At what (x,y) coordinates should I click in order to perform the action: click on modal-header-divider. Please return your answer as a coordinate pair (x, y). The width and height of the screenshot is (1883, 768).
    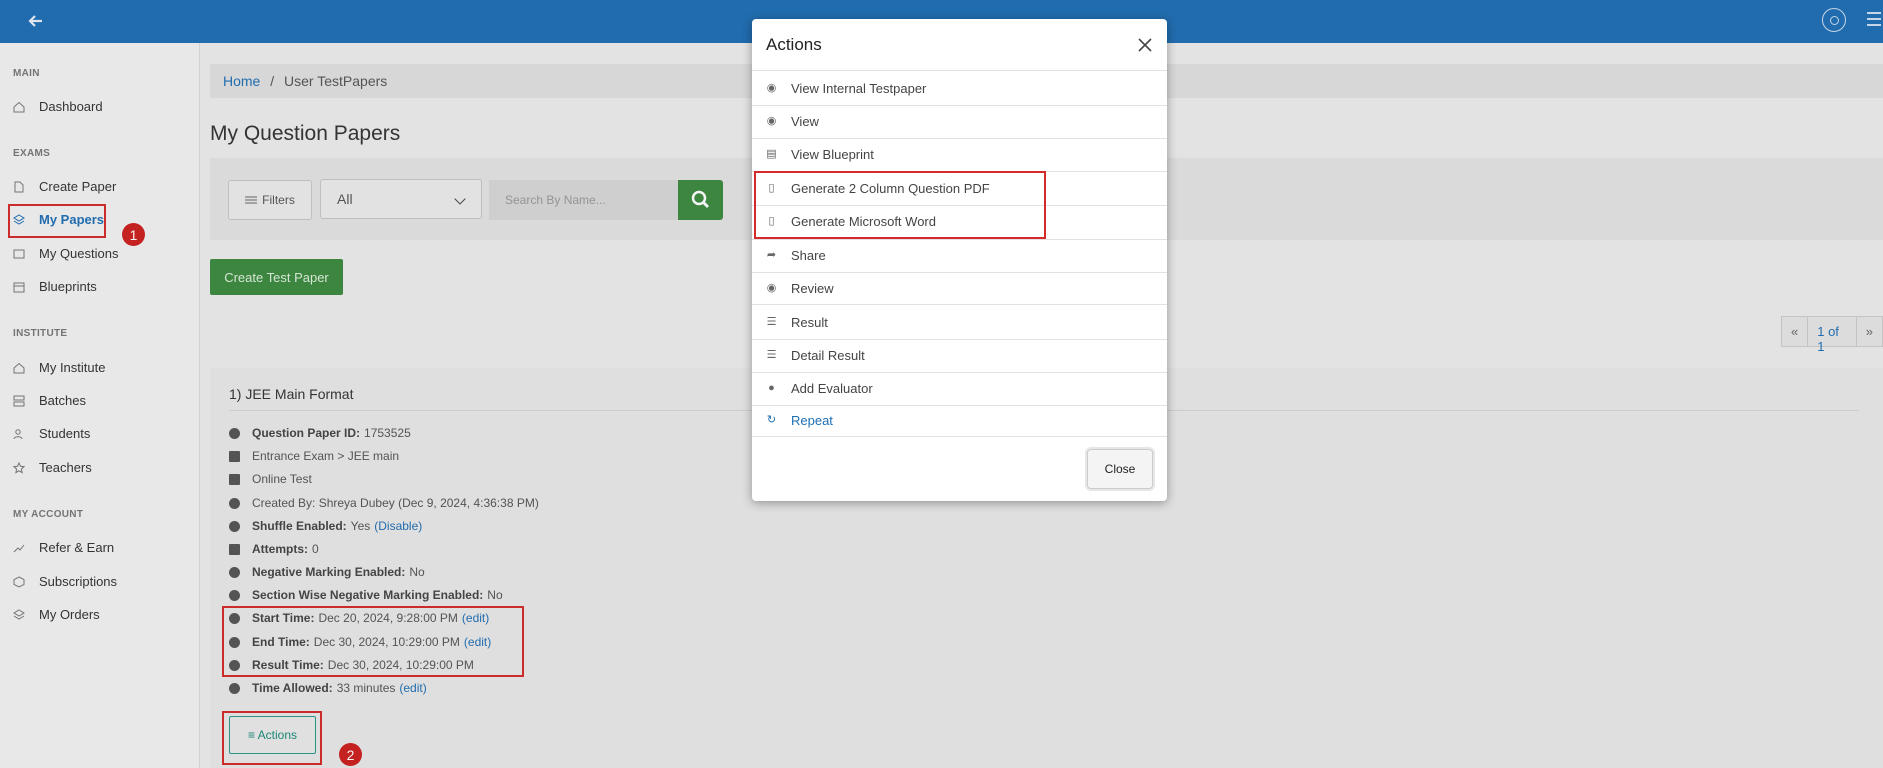
    Looking at the image, I should click on (959, 70).